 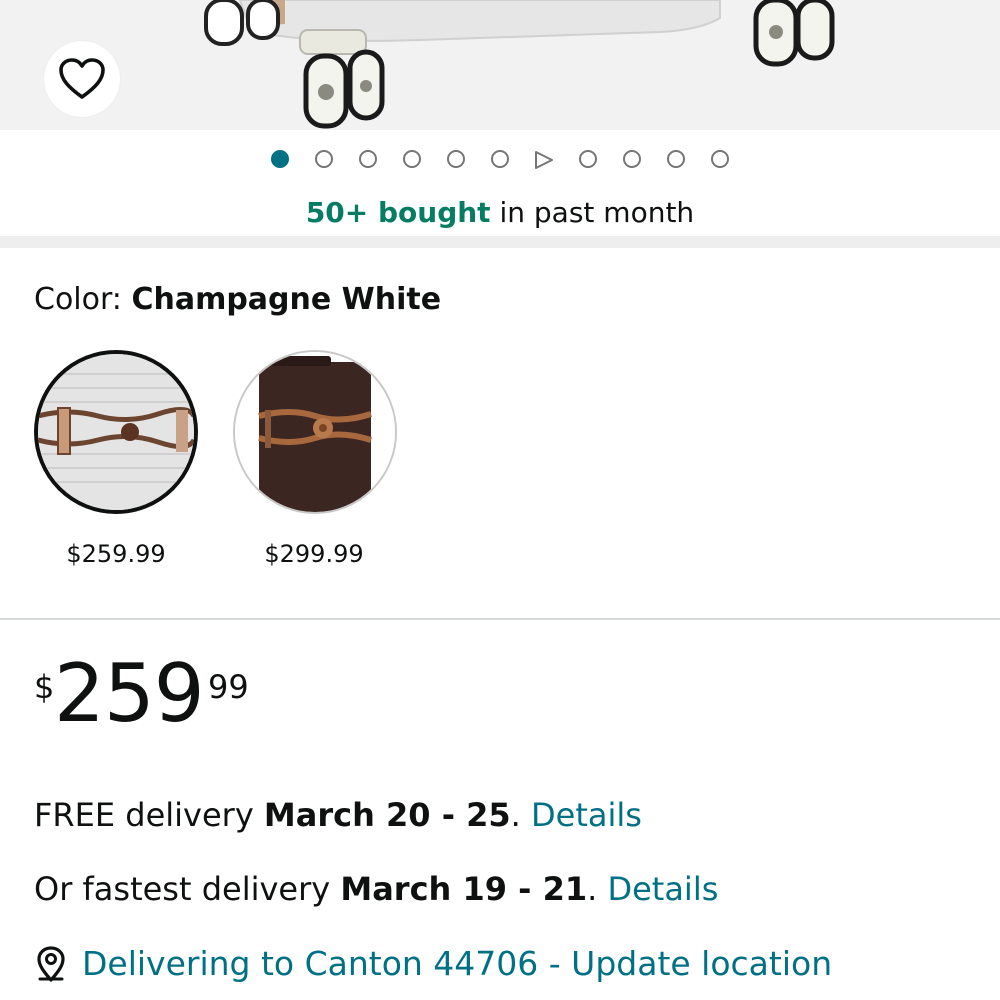 I want to click on free-delivery-details-link: Details, so click(x=586, y=815).